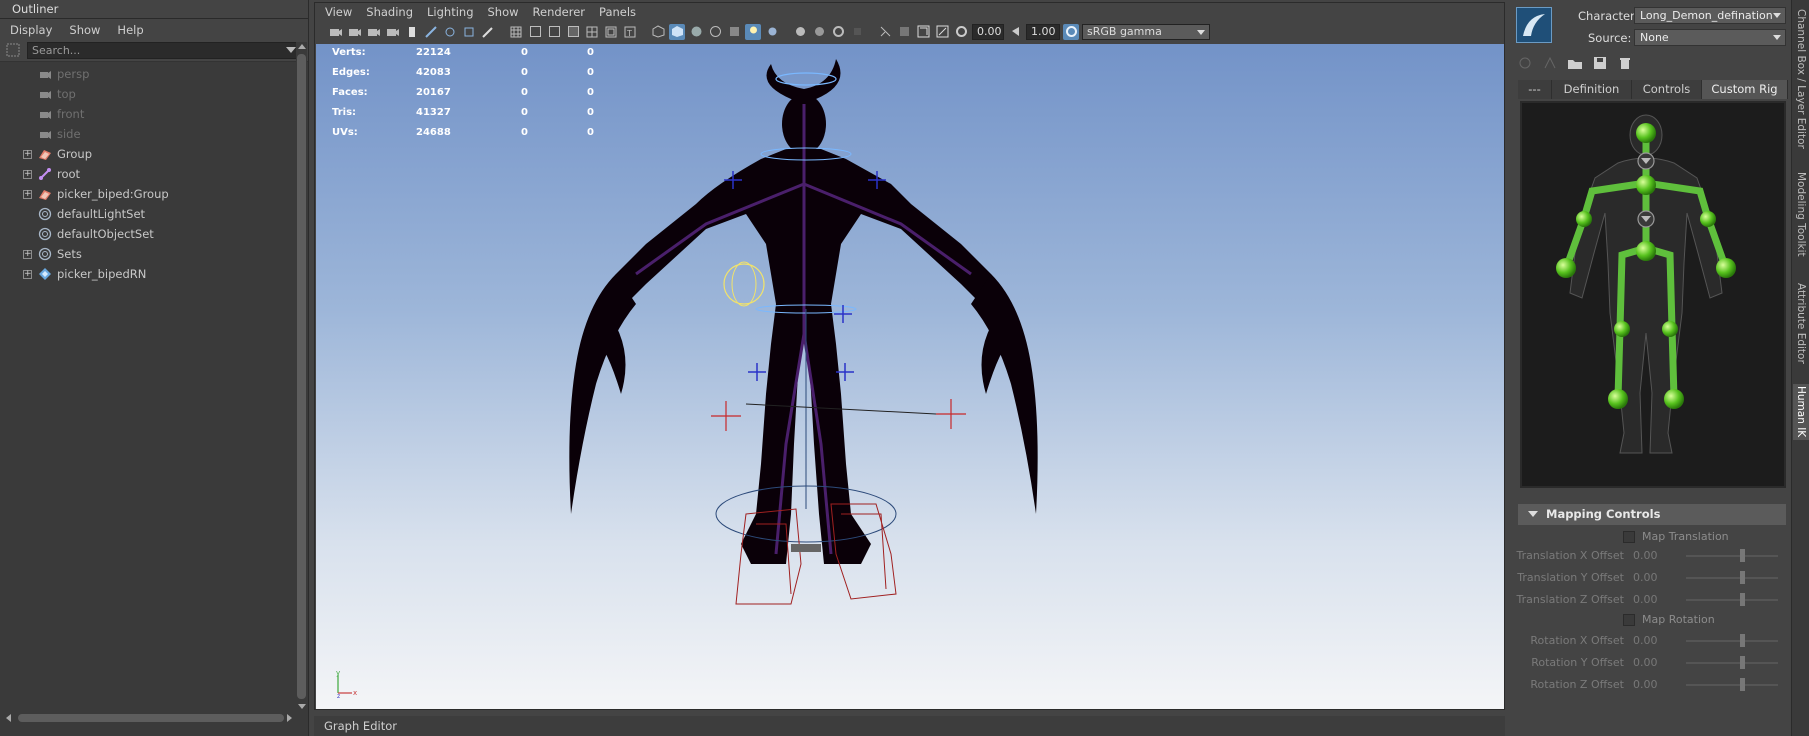 Image resolution: width=1809 pixels, height=736 pixels. I want to click on grid-icon, so click(516, 32).